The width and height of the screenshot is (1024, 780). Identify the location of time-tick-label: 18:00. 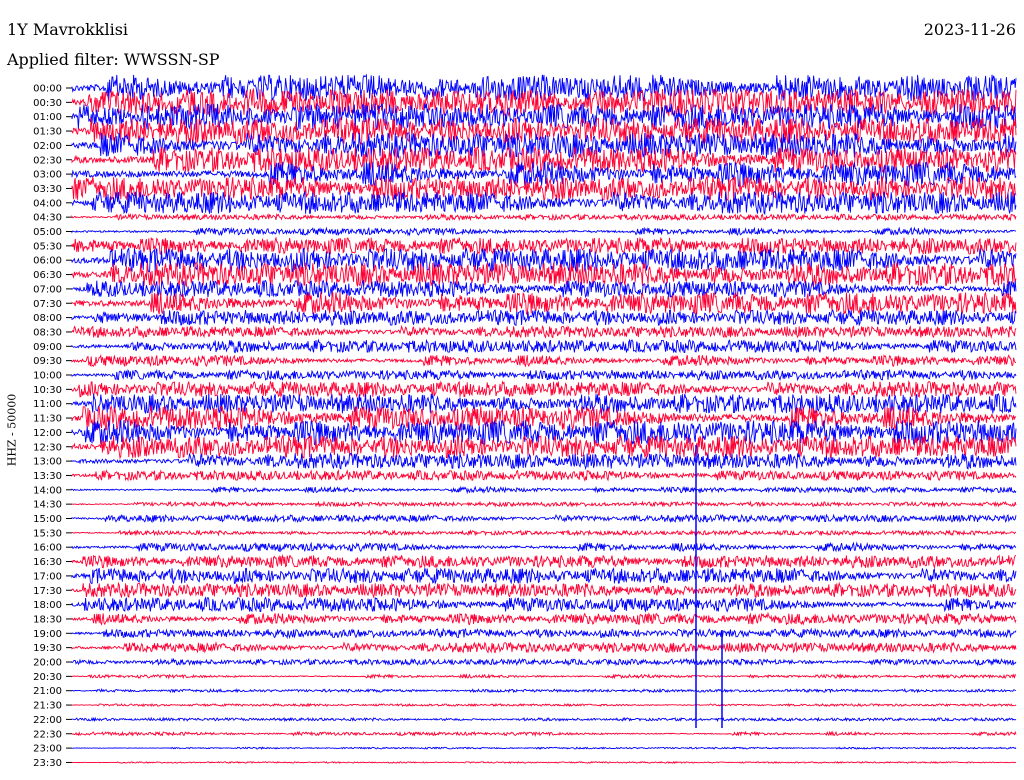
(47, 605).